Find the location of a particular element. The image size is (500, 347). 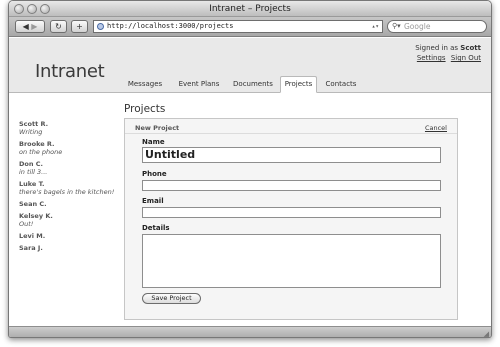

page-title: Projects is located at coordinates (145, 109).